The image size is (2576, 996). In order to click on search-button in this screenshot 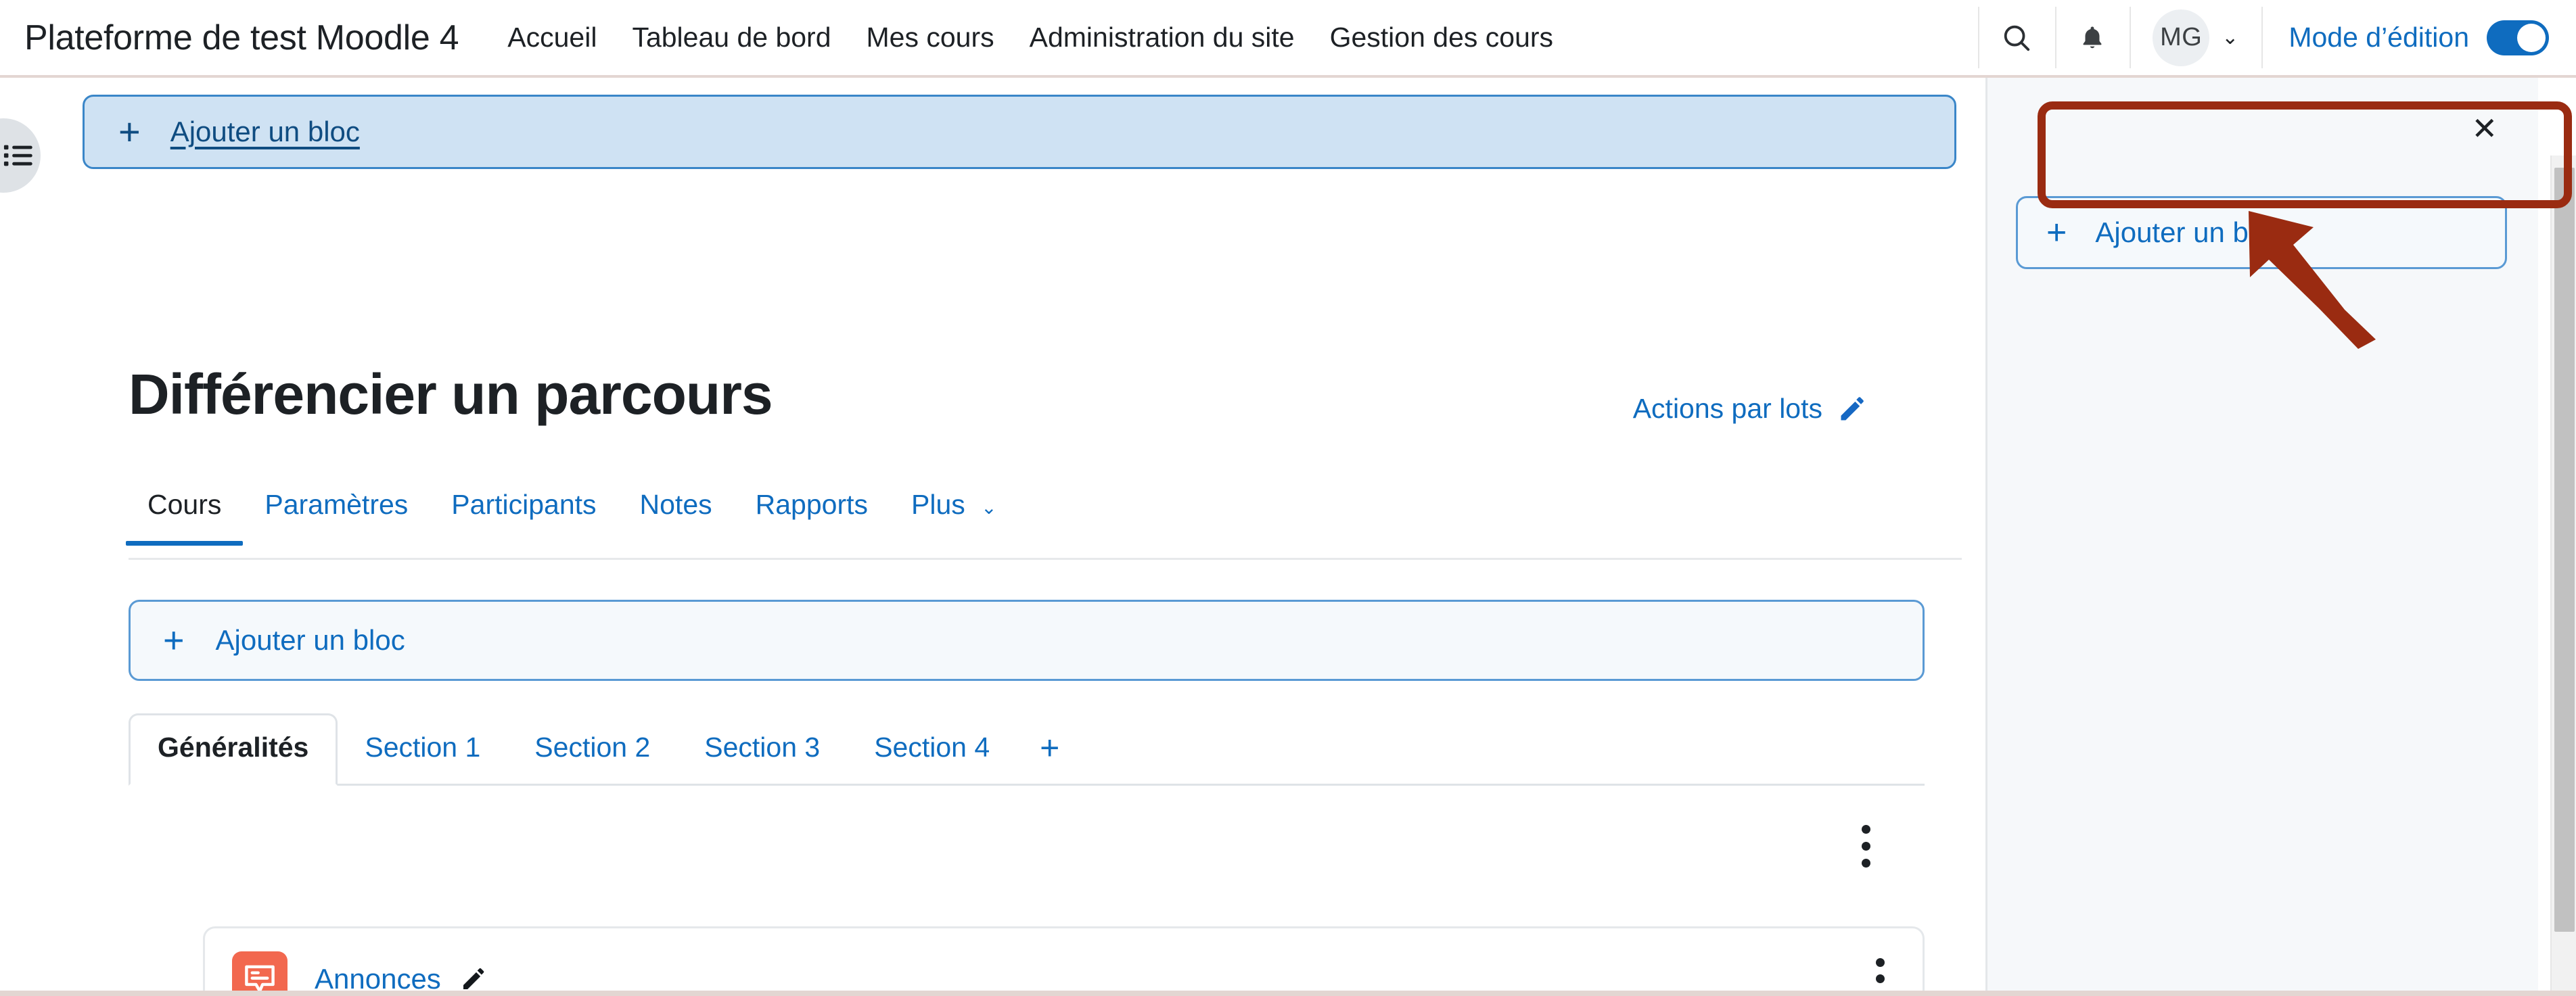, I will do `click(2016, 38)`.